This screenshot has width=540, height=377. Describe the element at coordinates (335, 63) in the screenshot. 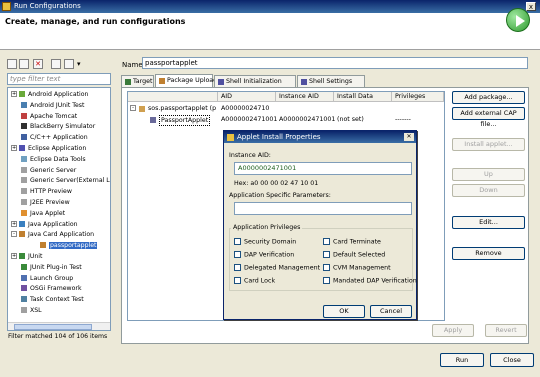

I see `name-field: passportapplet` at that location.